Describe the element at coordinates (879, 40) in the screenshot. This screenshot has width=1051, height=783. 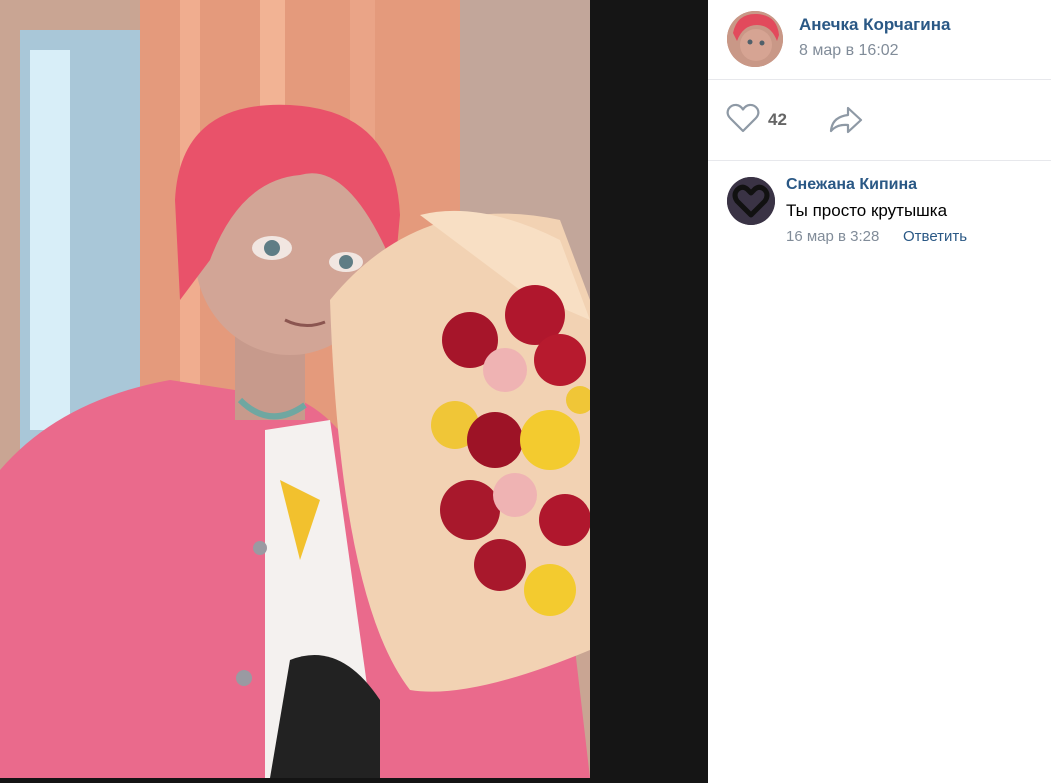
I see `post-header: Анечка Корчагина 8 мар в 16:02` at that location.